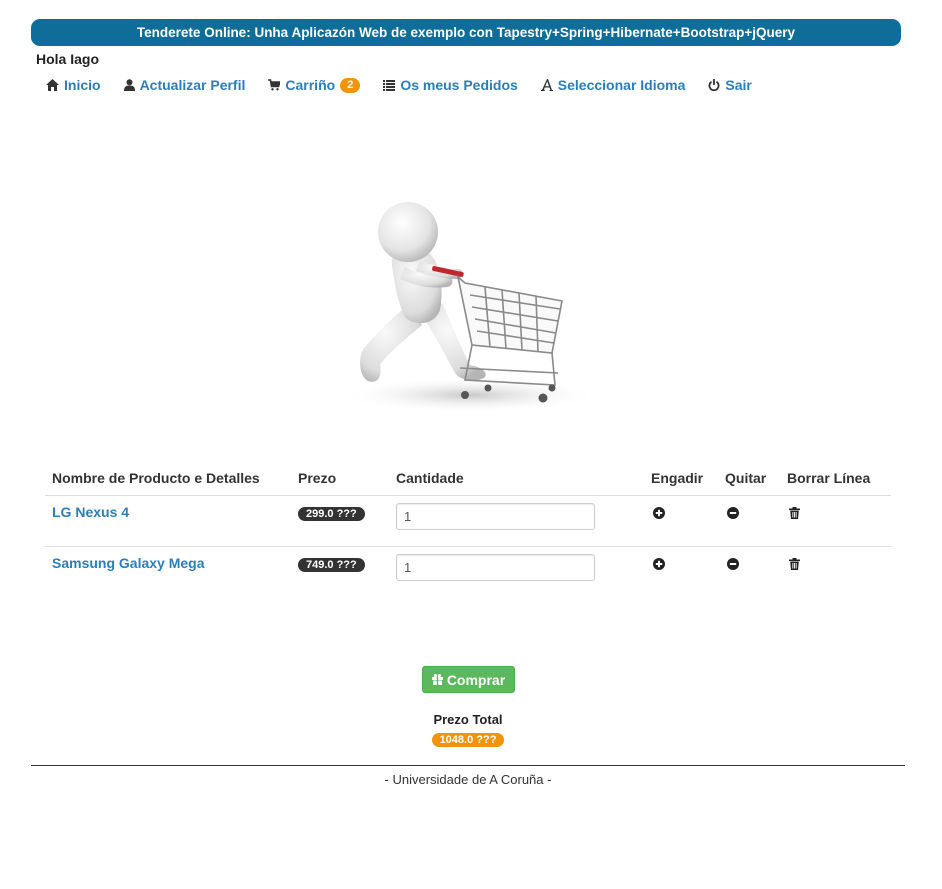  Describe the element at coordinates (350, 85) in the screenshot. I see `cart-count-badge: 2` at that location.